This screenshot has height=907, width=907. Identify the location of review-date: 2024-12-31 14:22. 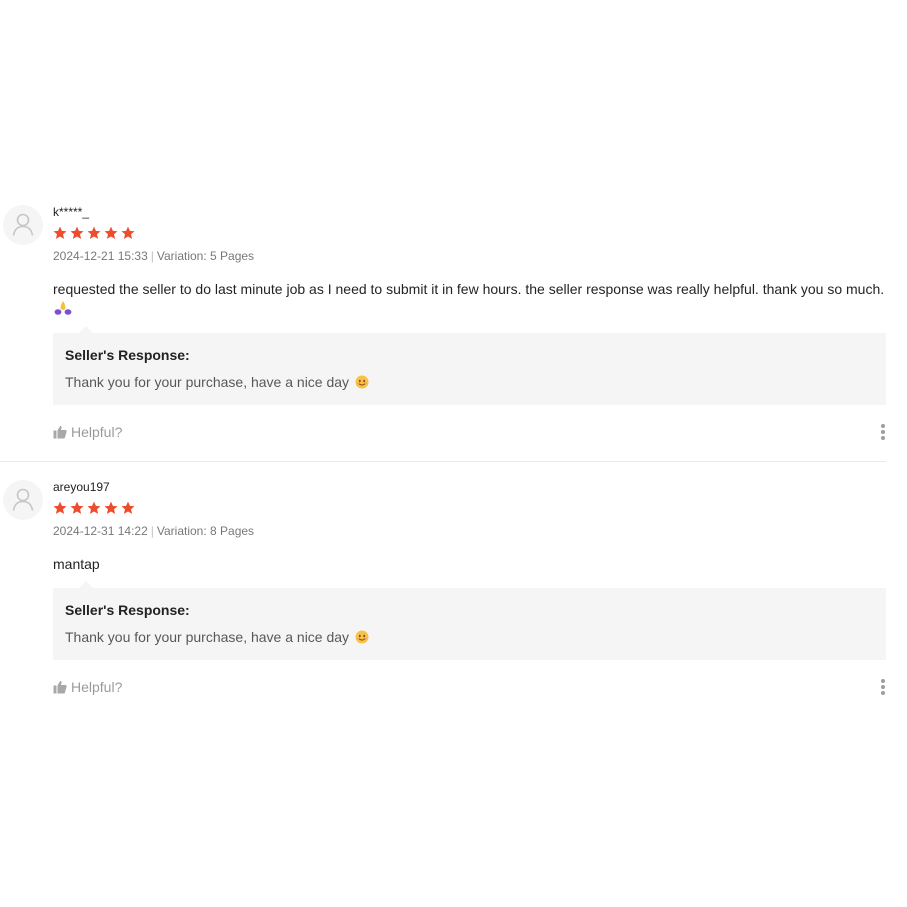
(100, 531).